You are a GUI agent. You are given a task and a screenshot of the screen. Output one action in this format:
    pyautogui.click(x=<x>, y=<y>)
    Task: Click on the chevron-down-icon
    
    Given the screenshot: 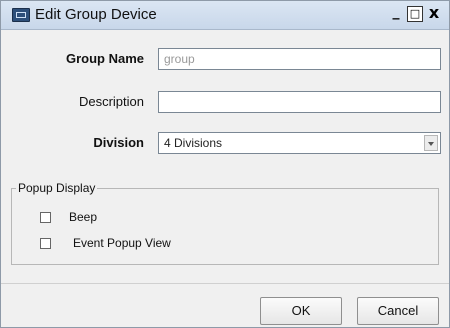 What is the action you would take?
    pyautogui.click(x=431, y=143)
    